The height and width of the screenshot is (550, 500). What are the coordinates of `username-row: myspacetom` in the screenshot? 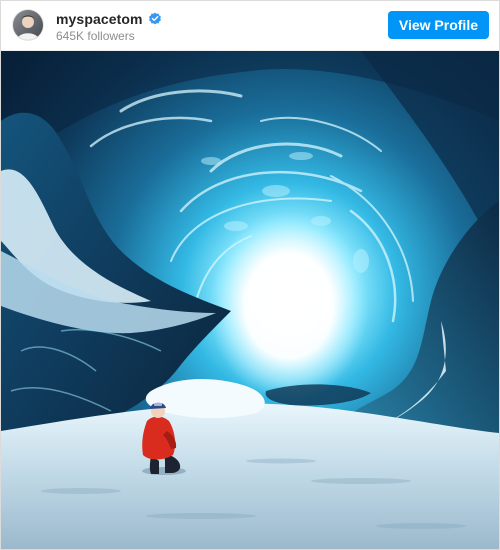 It's located at (109, 18).